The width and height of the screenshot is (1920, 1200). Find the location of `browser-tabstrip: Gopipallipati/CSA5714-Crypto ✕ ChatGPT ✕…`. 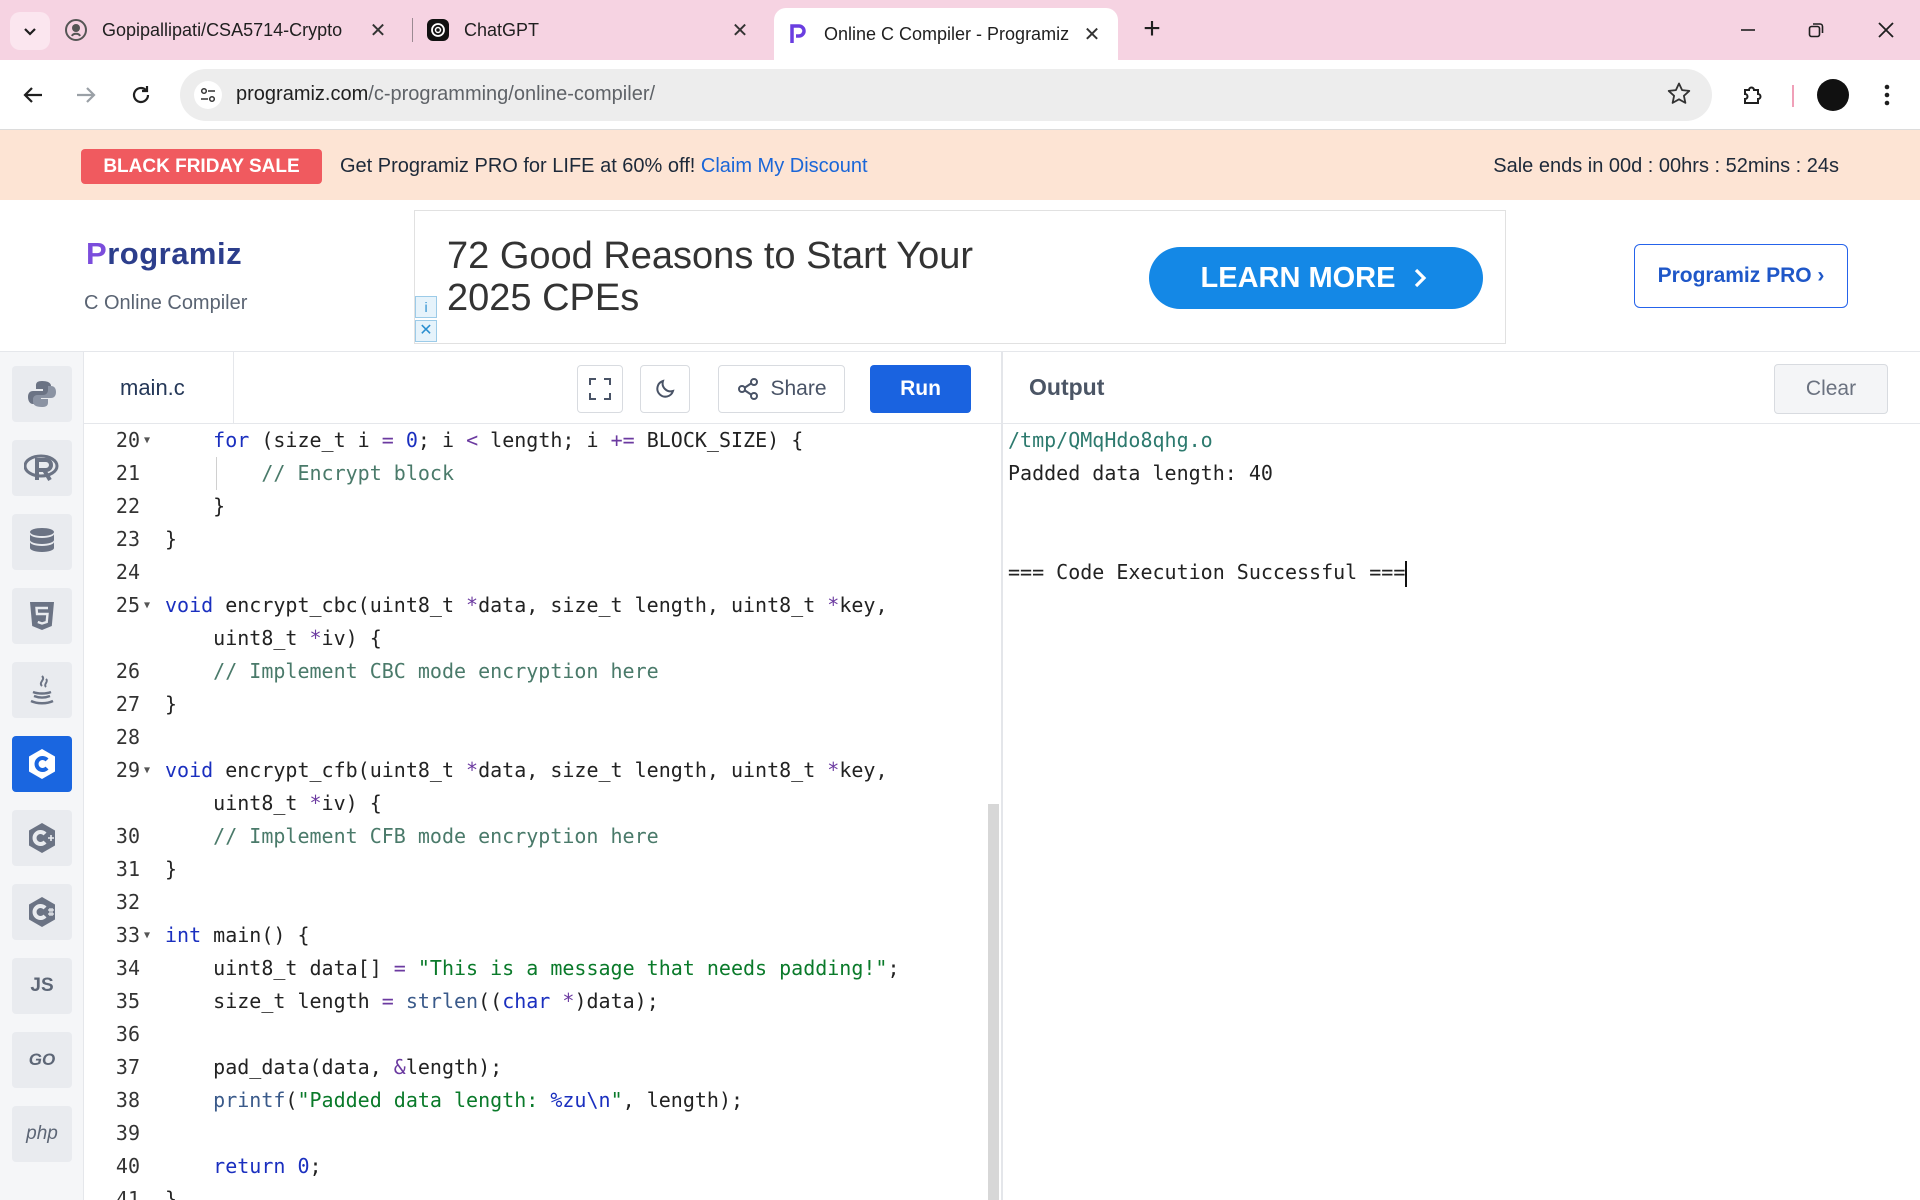

browser-tabstrip: Gopipallipati/CSA5714-Crypto ✕ ChatGPT ✕… is located at coordinates (960, 30).